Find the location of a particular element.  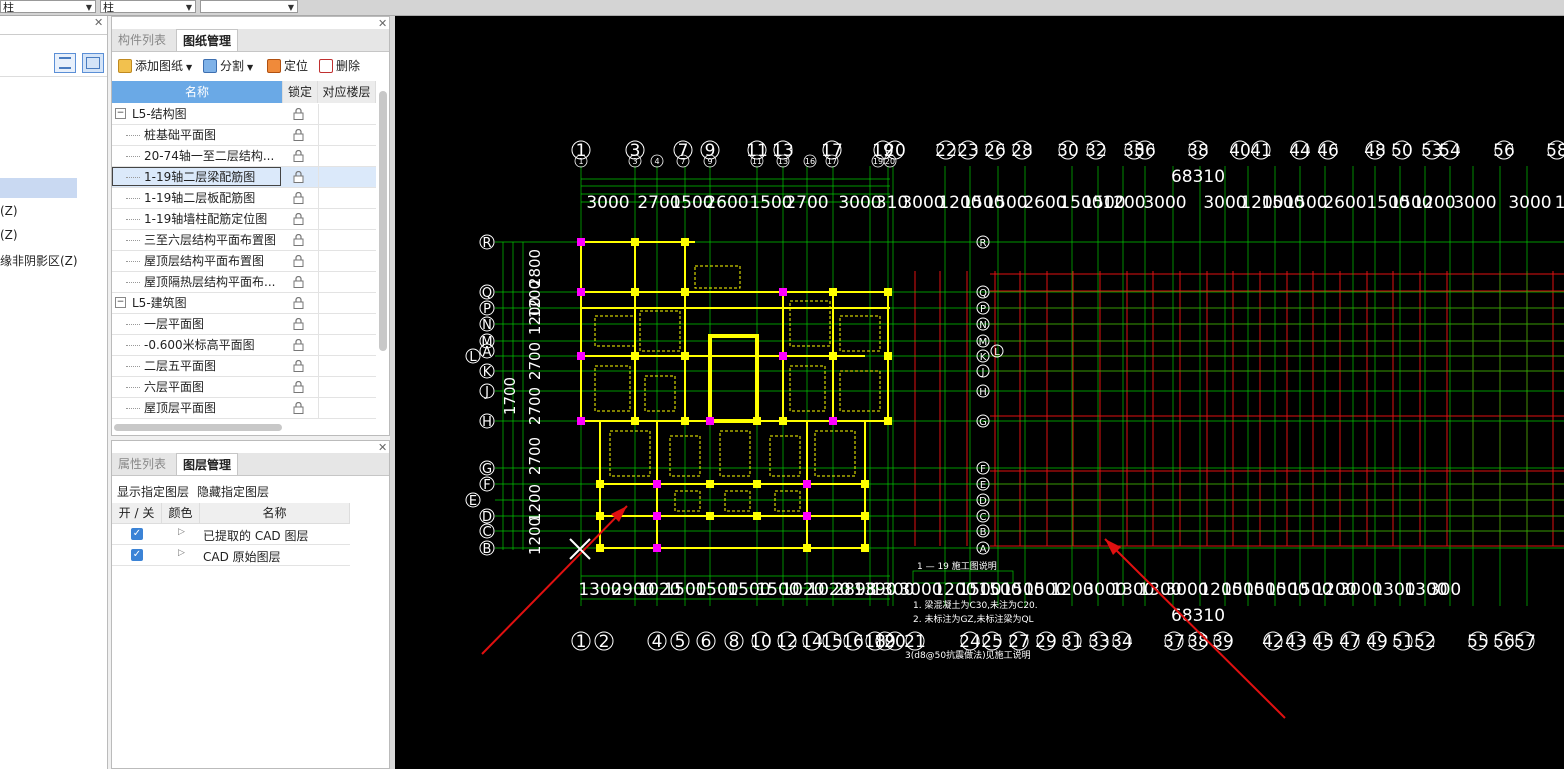

list-view-button is located at coordinates (65, 63).